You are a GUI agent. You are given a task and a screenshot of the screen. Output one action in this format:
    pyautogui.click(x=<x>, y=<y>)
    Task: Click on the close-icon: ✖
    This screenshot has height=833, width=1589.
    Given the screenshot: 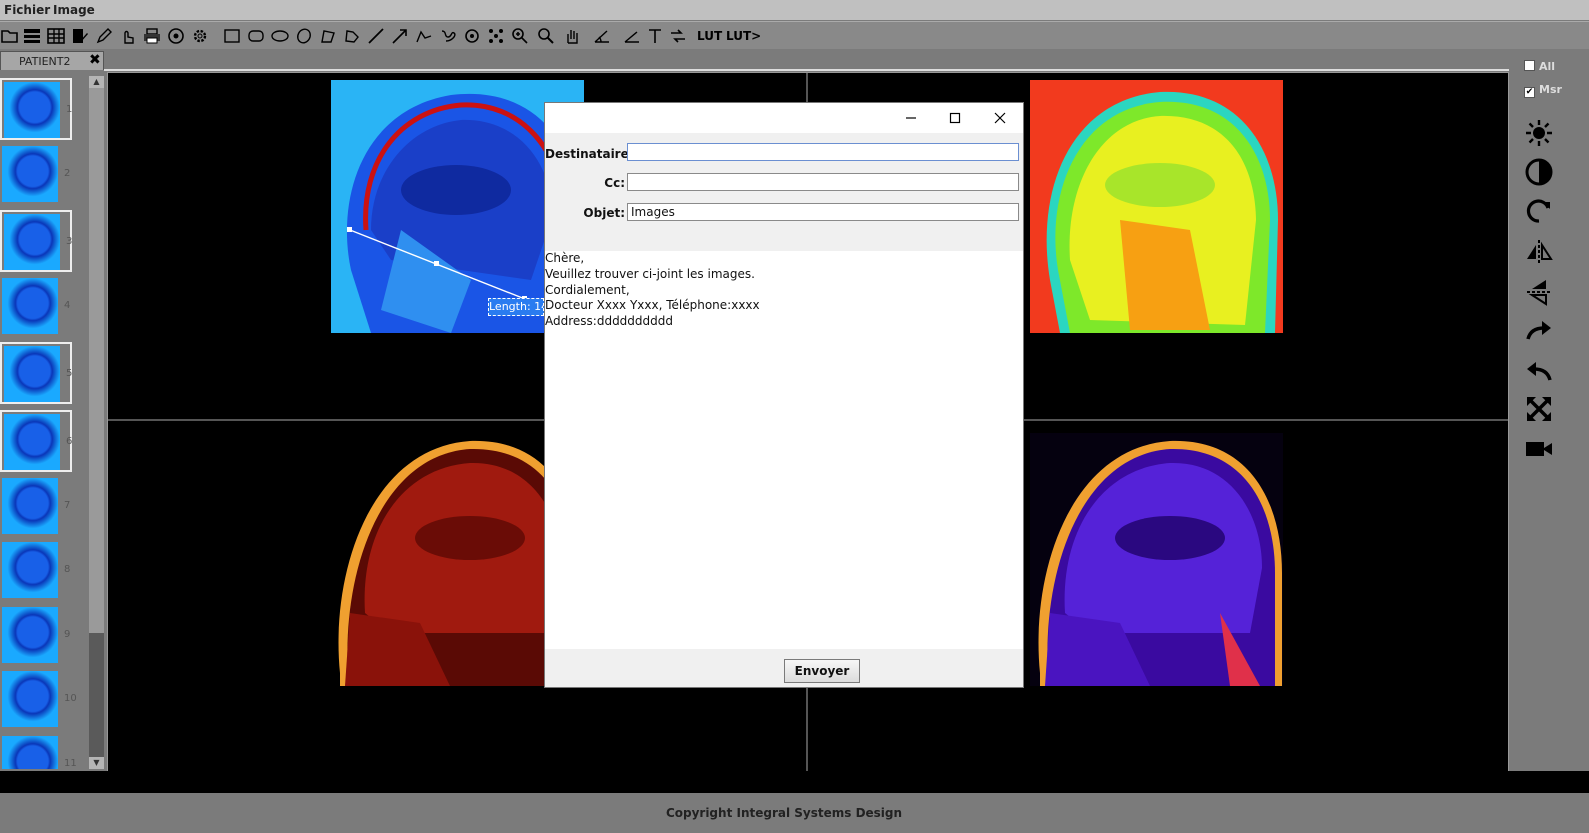 What is the action you would take?
    pyautogui.click(x=95, y=60)
    